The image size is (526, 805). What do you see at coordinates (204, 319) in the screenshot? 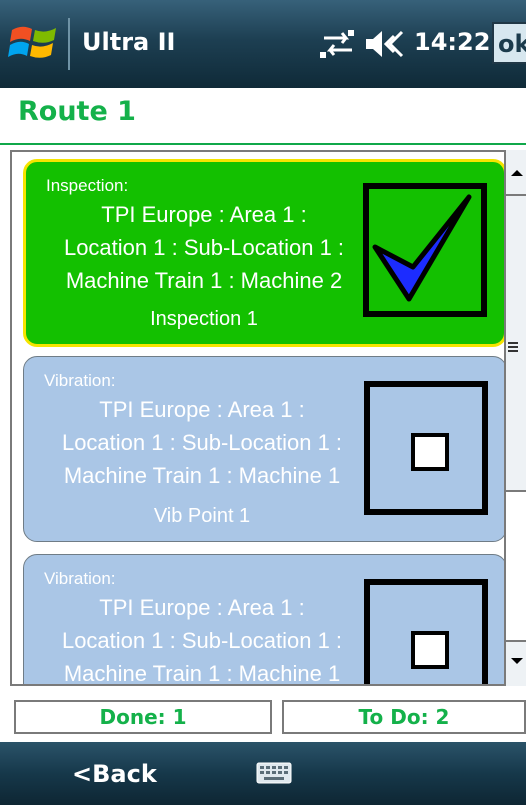
I see `task-point-name: Inspection 1` at bounding box center [204, 319].